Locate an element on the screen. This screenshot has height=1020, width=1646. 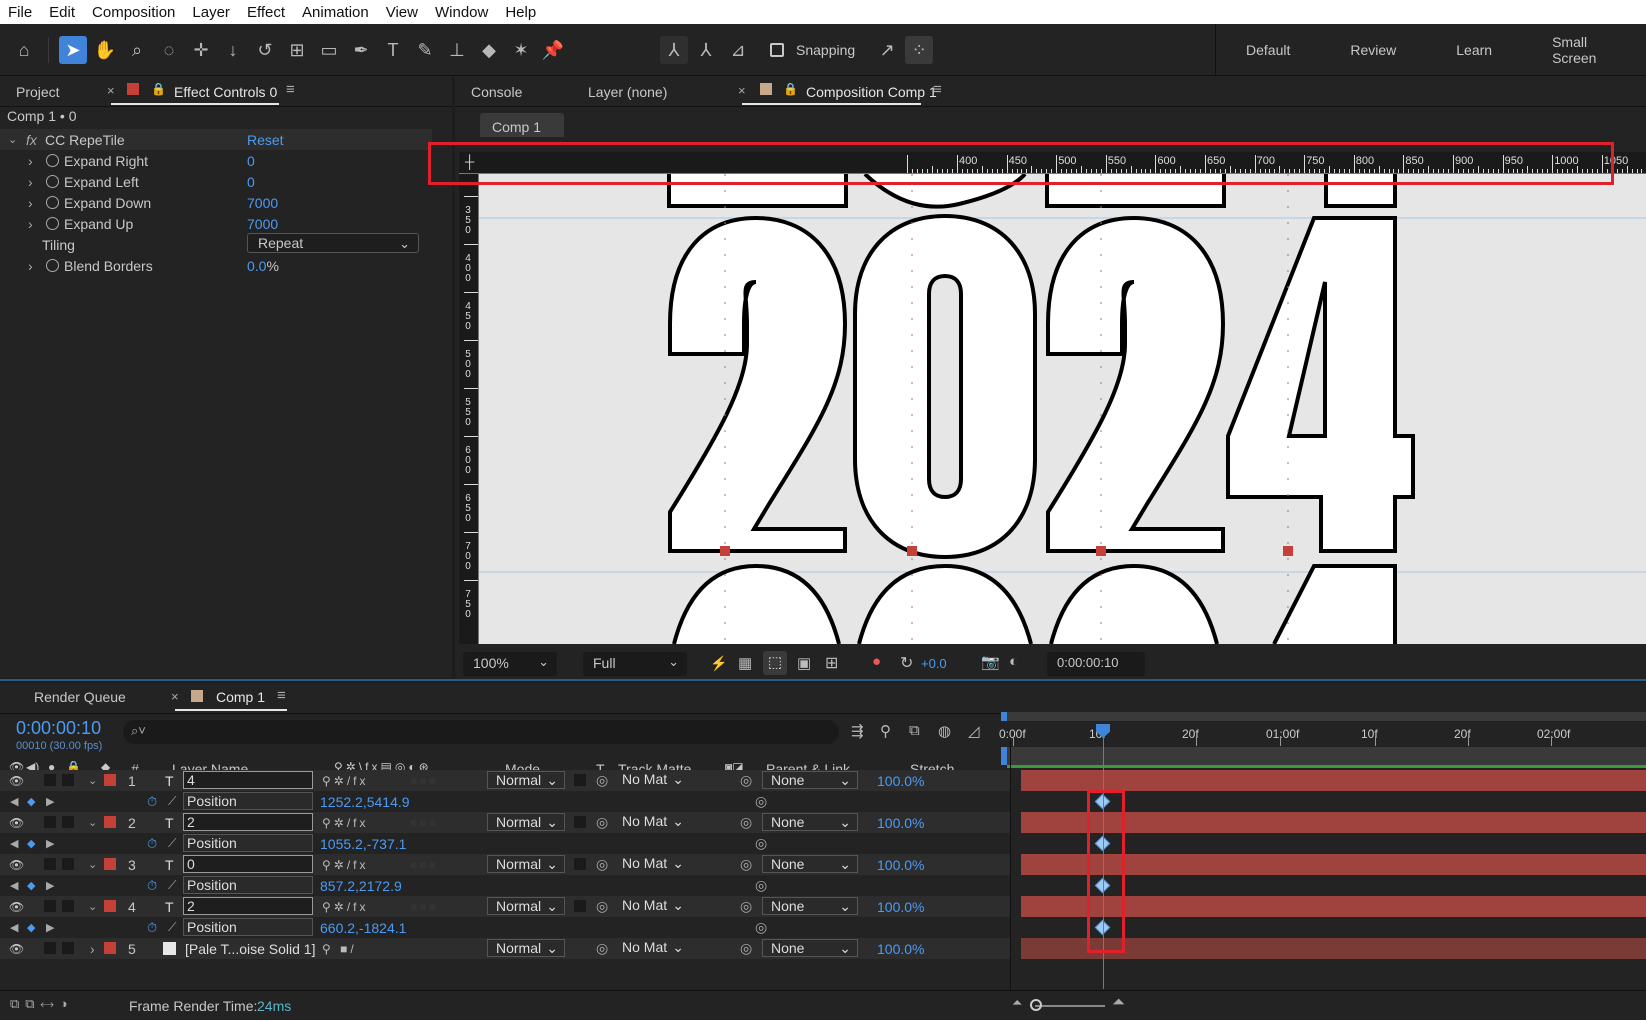
layer-duration-bar is located at coordinates (1333, 780).